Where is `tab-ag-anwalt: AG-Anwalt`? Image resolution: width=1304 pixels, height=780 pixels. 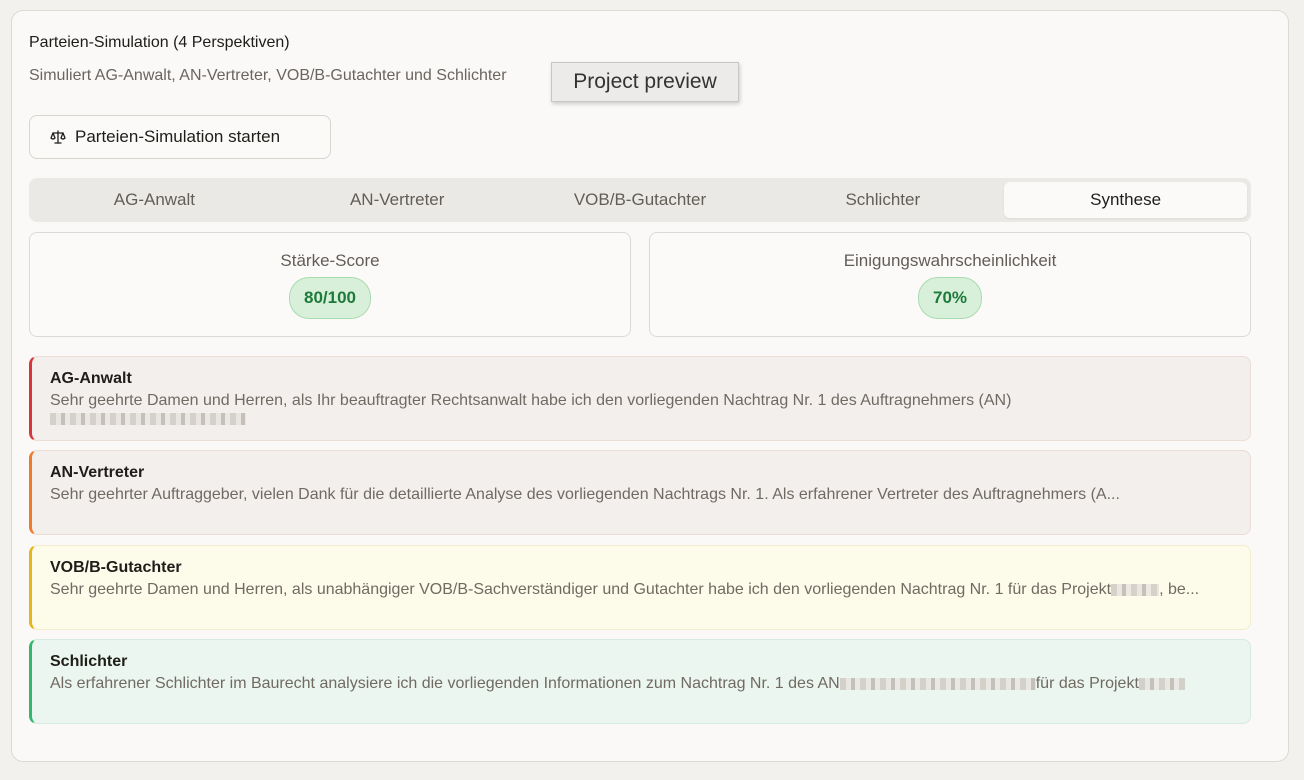
tab-ag-anwalt: AG-Anwalt is located at coordinates (154, 200).